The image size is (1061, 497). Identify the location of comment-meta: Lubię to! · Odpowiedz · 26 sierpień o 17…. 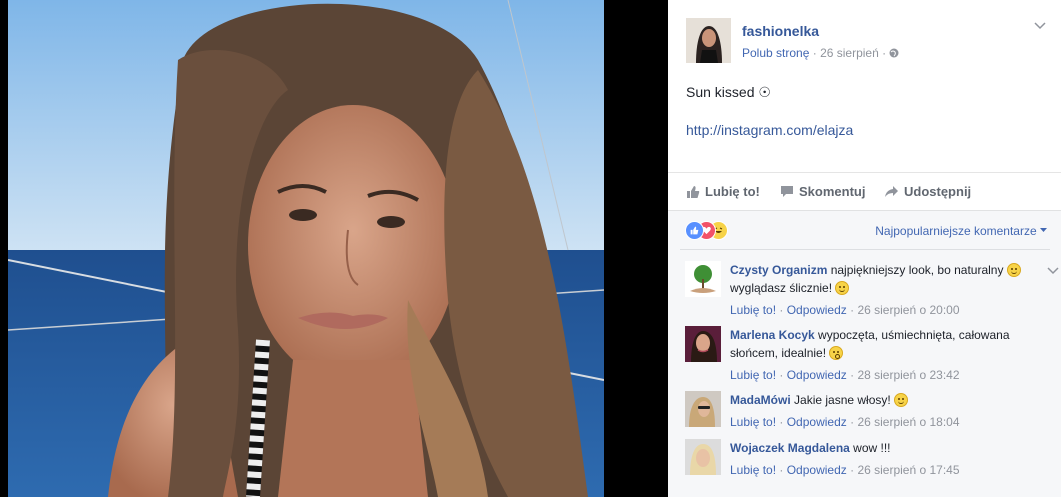
(845, 470).